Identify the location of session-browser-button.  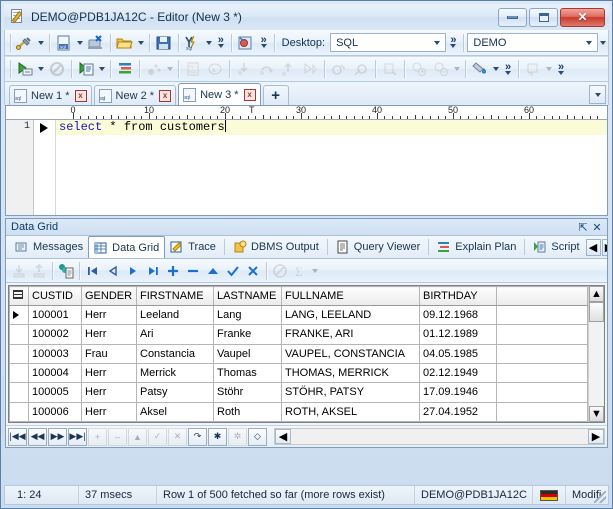
(246, 43).